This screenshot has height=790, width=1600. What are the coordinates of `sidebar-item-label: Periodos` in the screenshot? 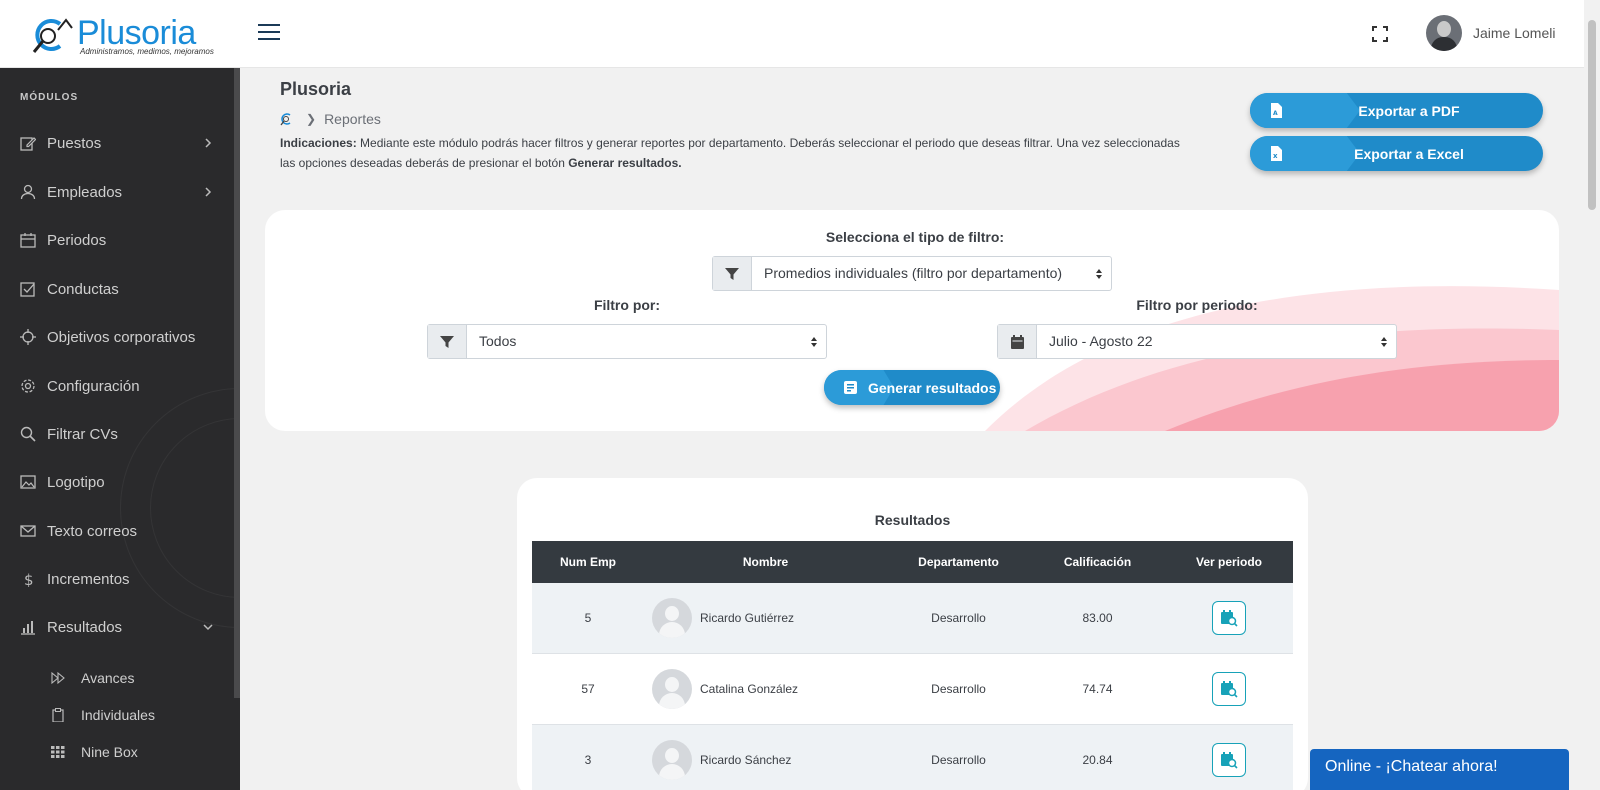 It's located at (77, 240).